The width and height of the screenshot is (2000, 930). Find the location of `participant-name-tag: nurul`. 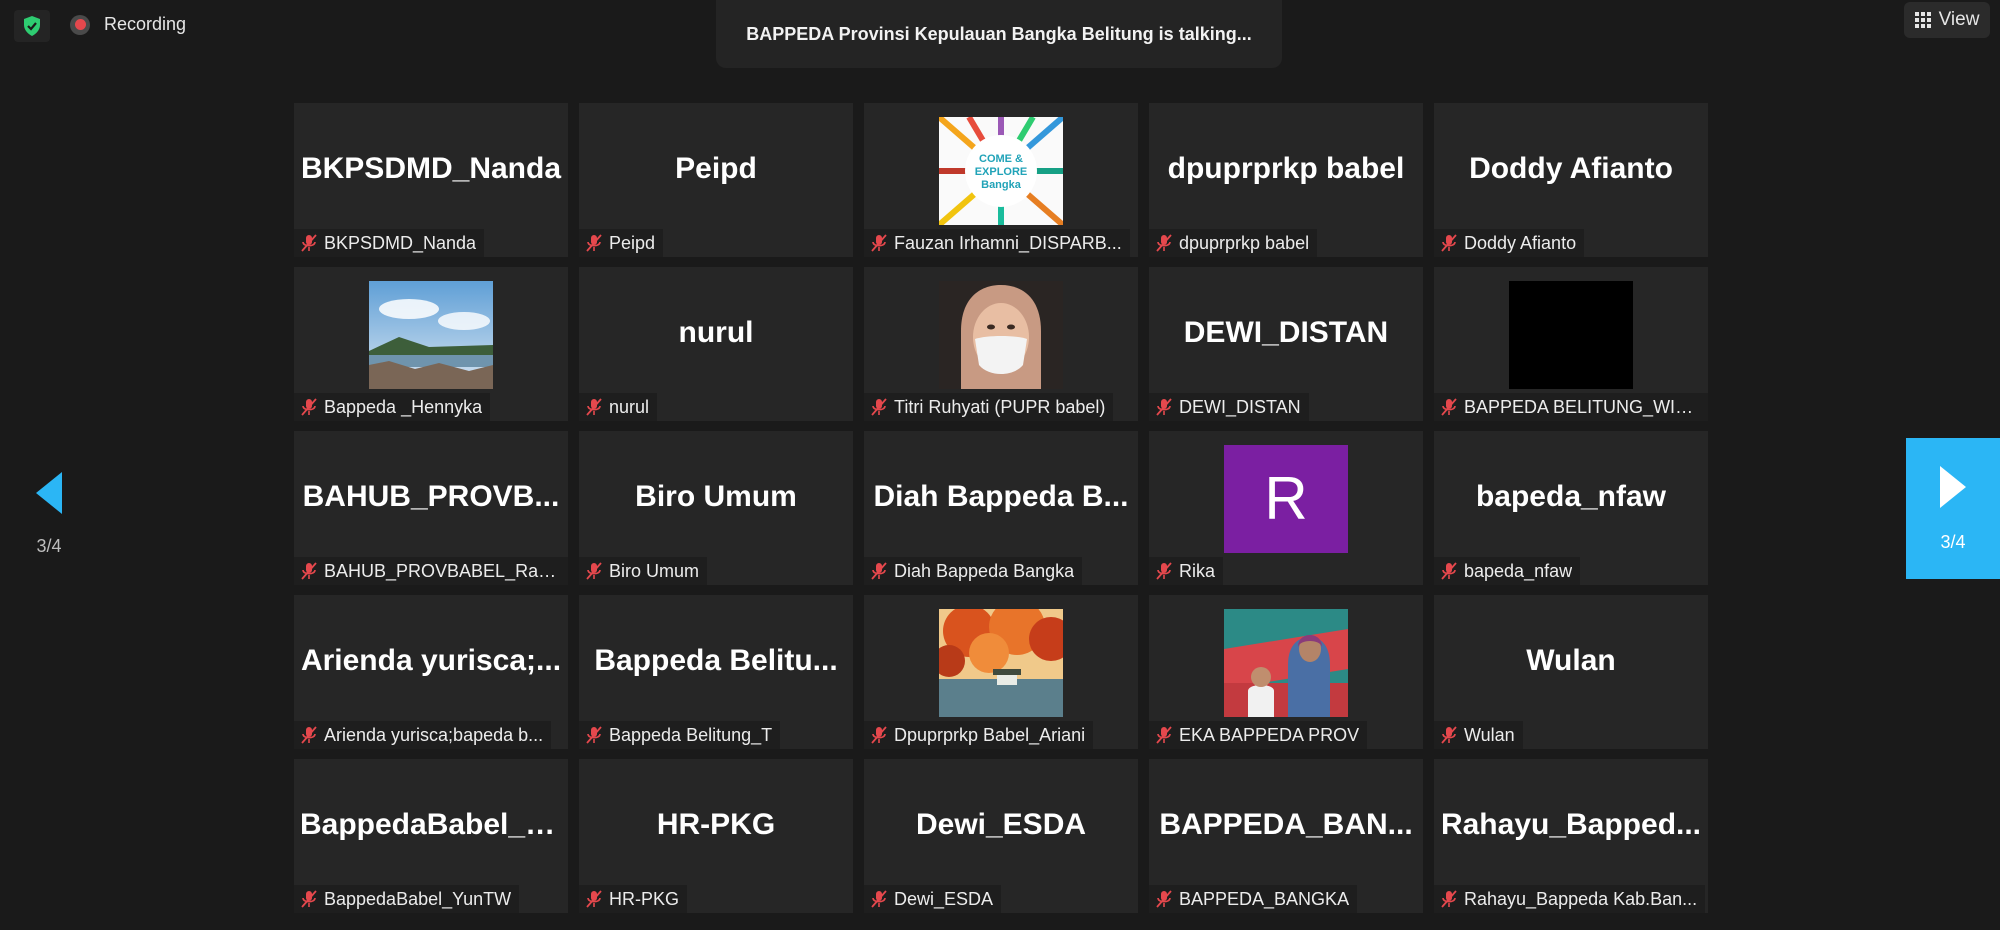

participant-name-tag: nurul is located at coordinates (618, 407).